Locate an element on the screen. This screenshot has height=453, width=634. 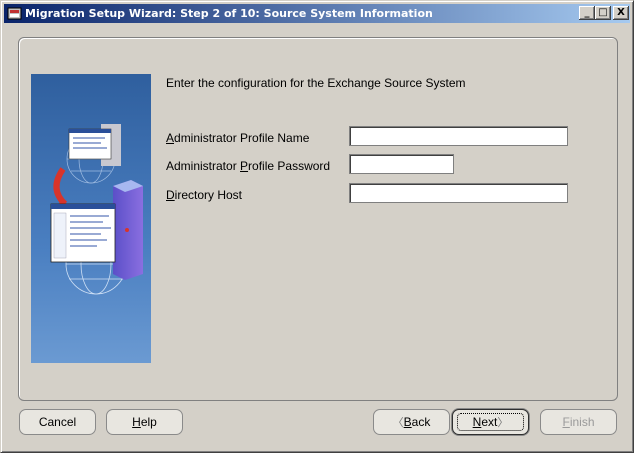
admin-profile-password-label: Administrator Profile Password is located at coordinates (248, 166).